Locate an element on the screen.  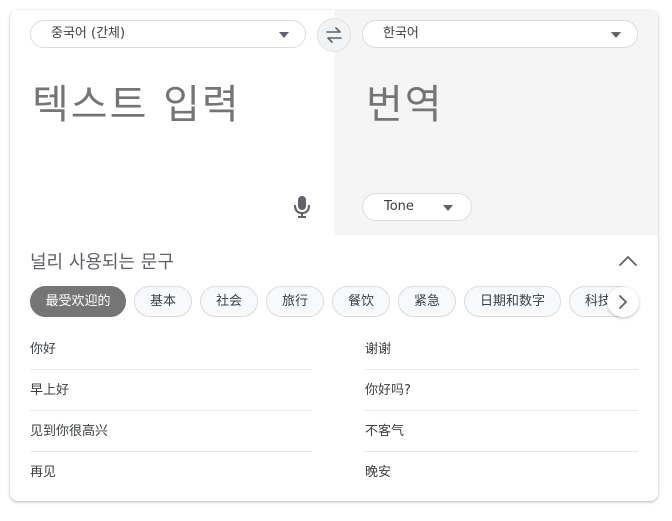
chip-most-popular: 最受欢迎的 is located at coordinates (78, 301).